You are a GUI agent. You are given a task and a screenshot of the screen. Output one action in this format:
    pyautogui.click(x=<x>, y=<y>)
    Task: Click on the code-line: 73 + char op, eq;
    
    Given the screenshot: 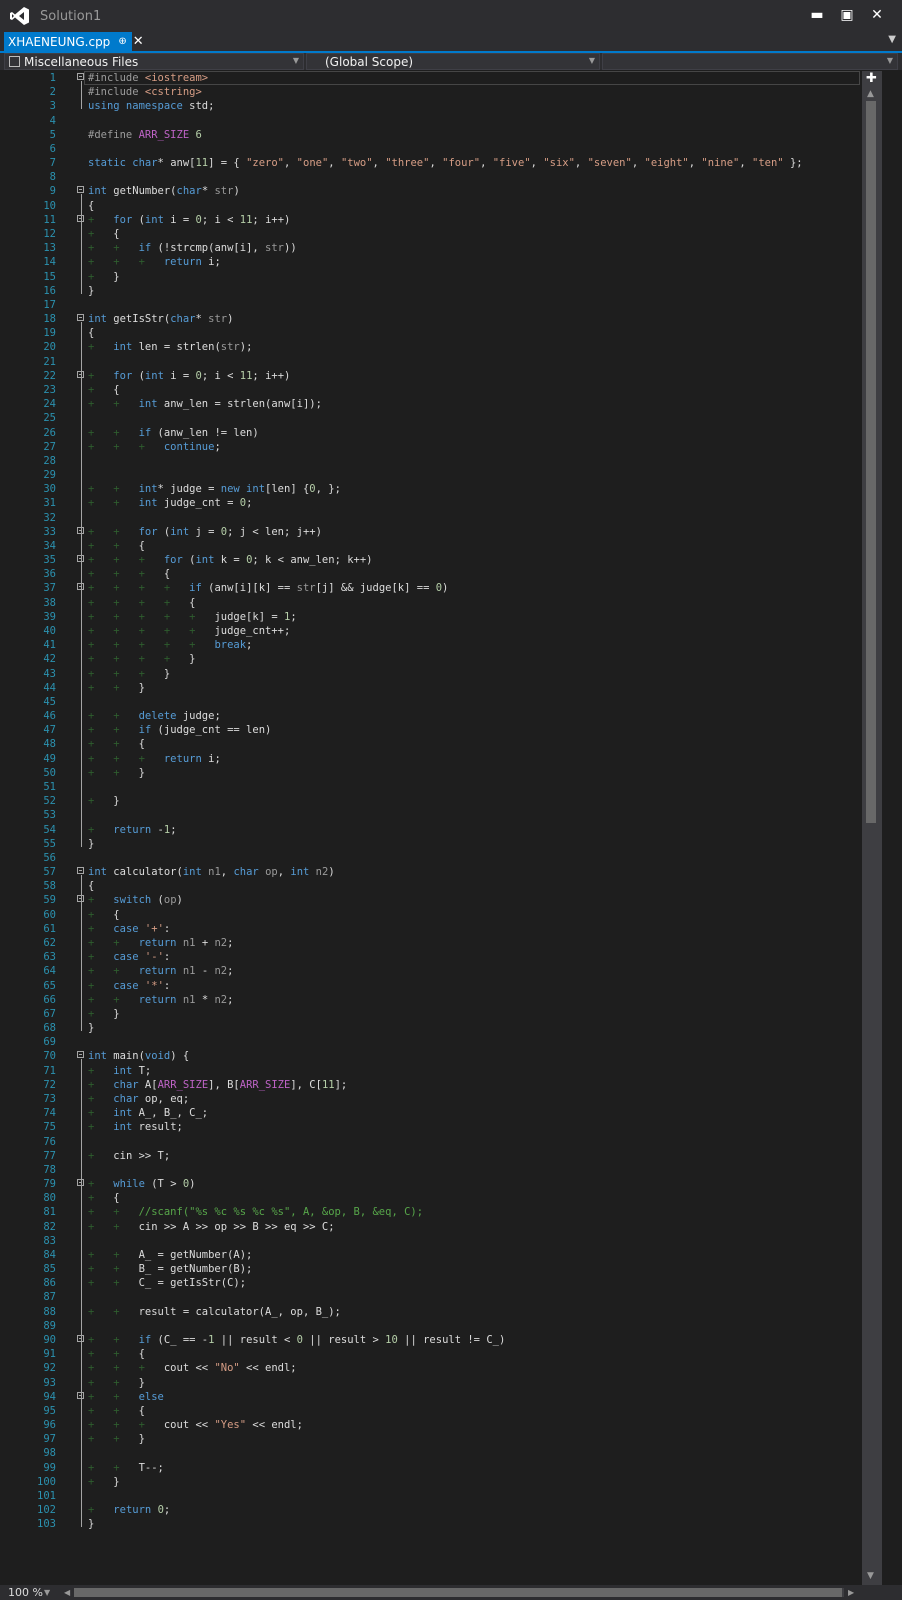 What is the action you would take?
    pyautogui.click(x=441, y=1099)
    